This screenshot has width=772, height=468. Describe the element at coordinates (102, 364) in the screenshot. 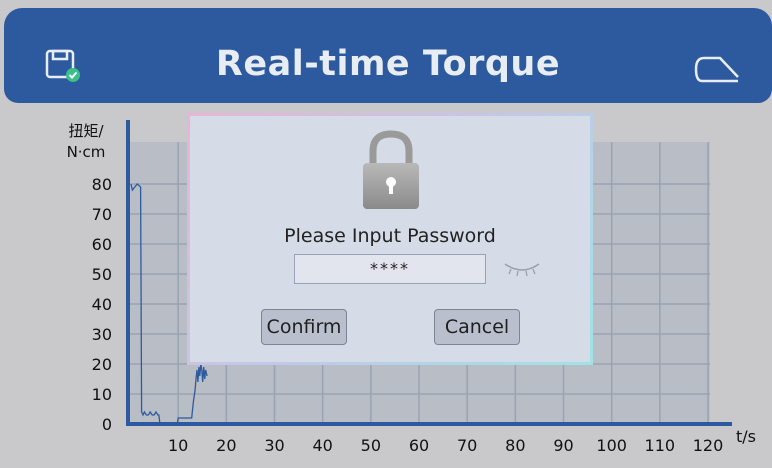

I see `y-tick-label: 20` at that location.